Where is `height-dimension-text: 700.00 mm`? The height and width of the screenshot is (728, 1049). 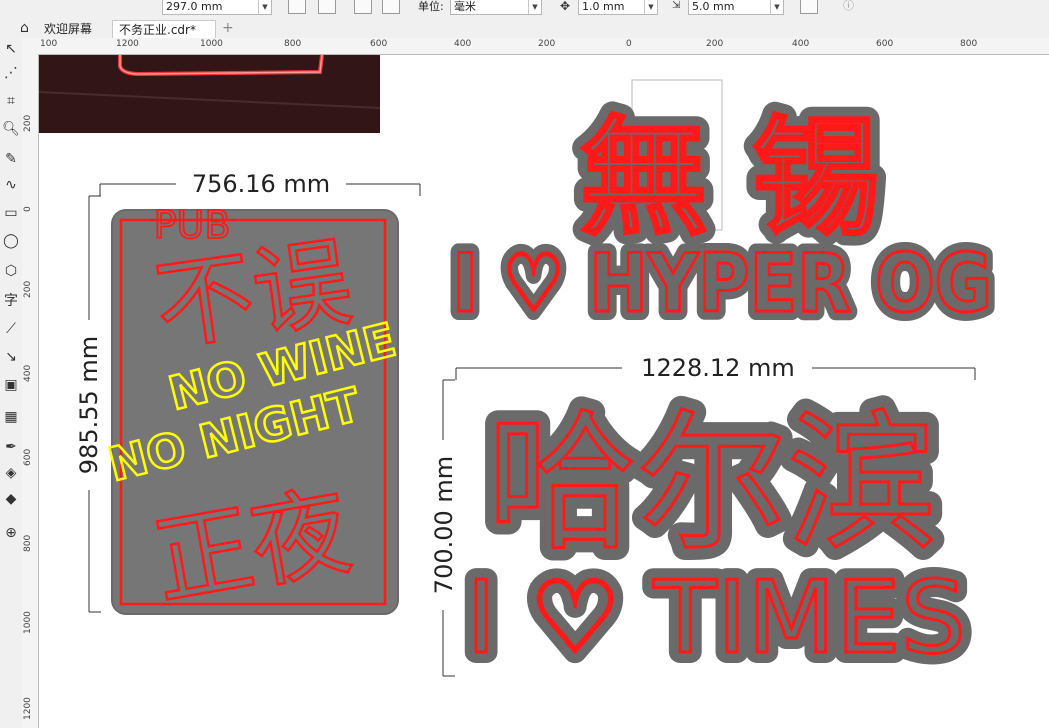 height-dimension-text: 700.00 mm is located at coordinates (444, 525).